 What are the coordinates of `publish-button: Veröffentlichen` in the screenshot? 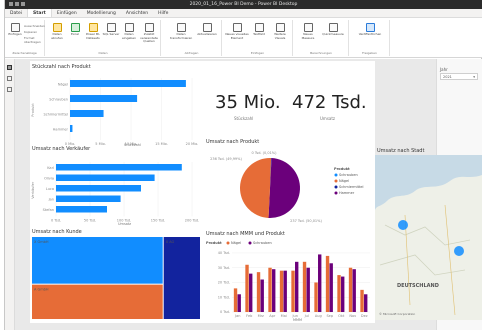 It's located at (370, 30).